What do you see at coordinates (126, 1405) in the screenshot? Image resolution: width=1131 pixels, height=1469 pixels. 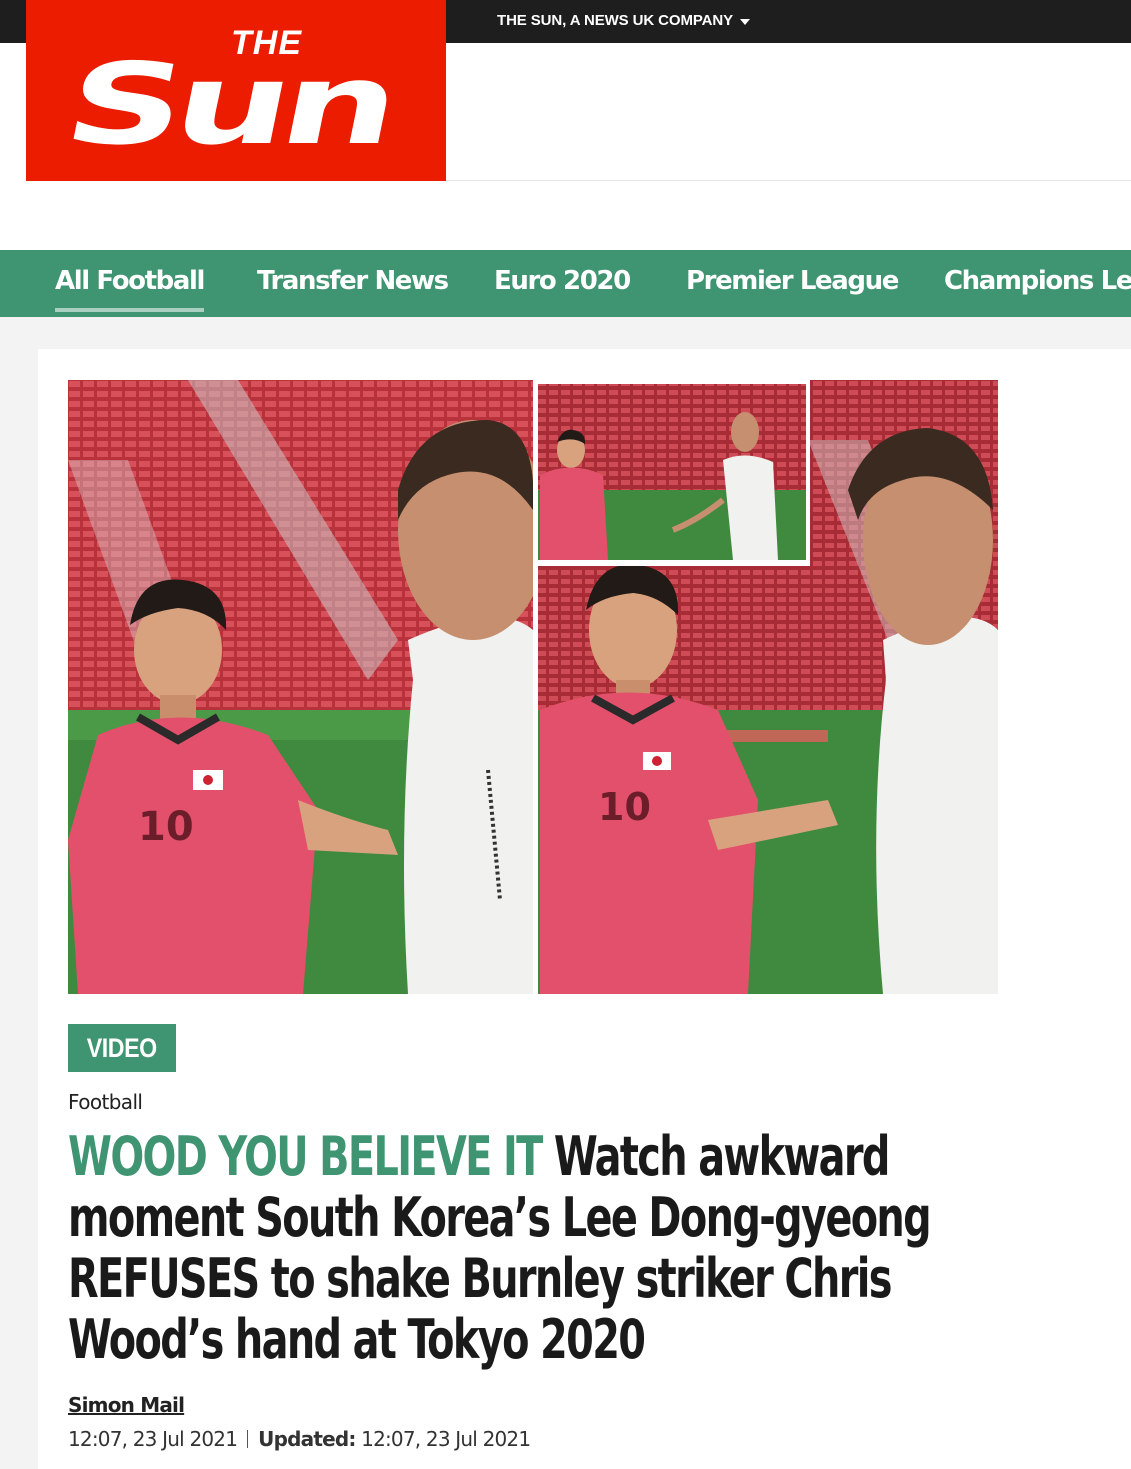 I see `author-link: Simon Mail` at bounding box center [126, 1405].